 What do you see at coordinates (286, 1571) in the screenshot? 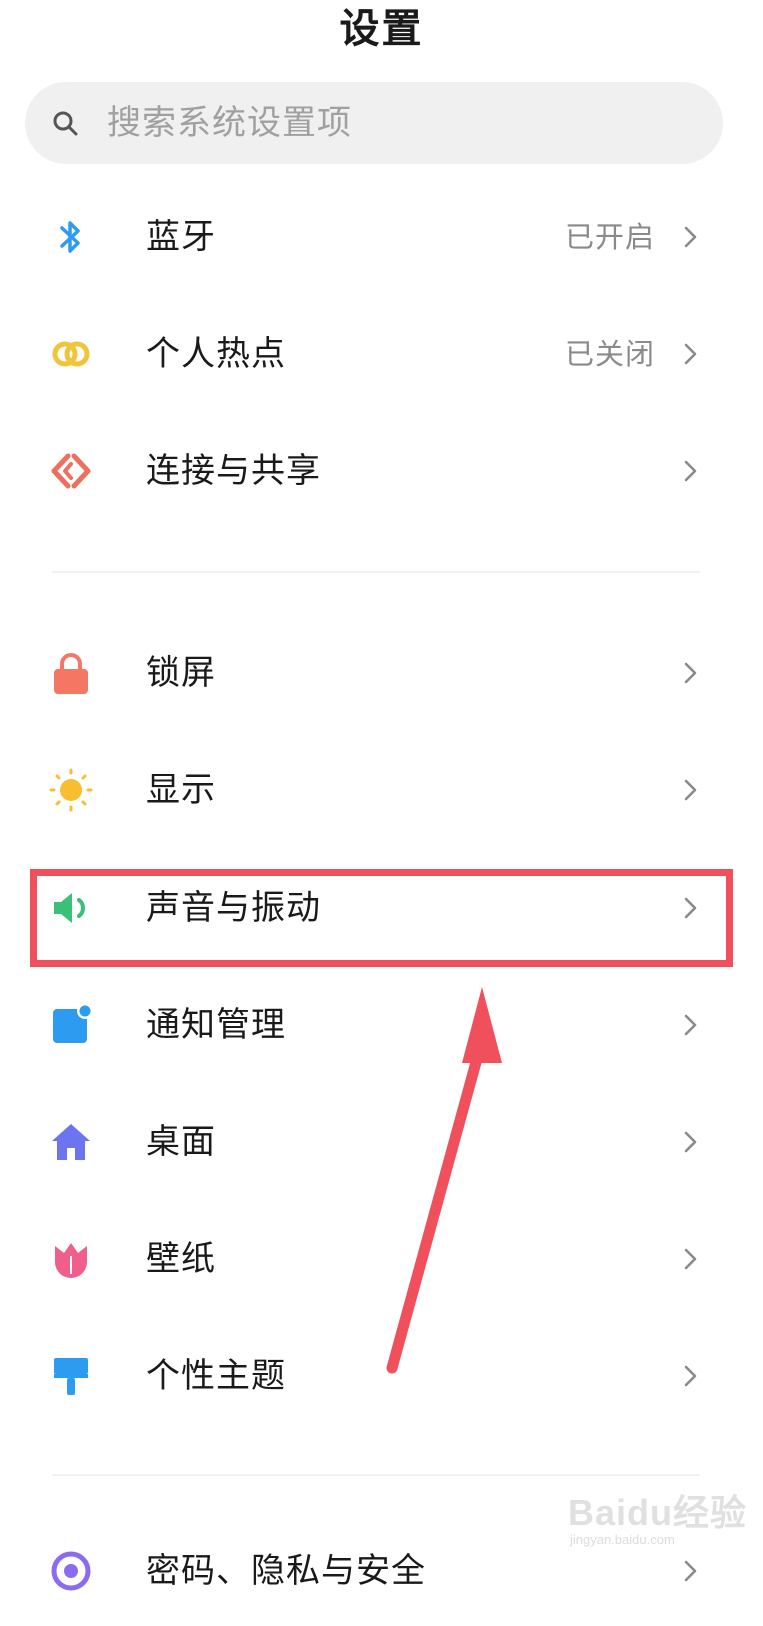
I see `item-label: 密码、隐私与安全` at bounding box center [286, 1571].